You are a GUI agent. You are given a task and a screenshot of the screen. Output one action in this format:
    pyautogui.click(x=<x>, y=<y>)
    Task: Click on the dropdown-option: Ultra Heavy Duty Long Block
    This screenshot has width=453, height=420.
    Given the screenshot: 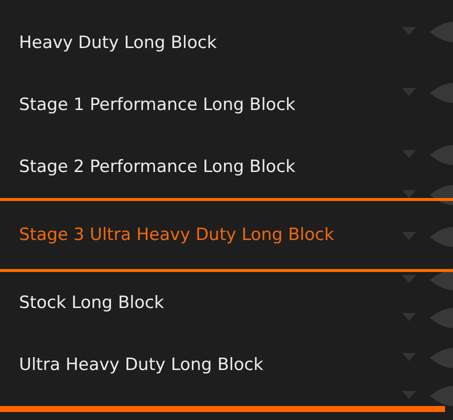 What is the action you would take?
    pyautogui.click(x=226, y=365)
    